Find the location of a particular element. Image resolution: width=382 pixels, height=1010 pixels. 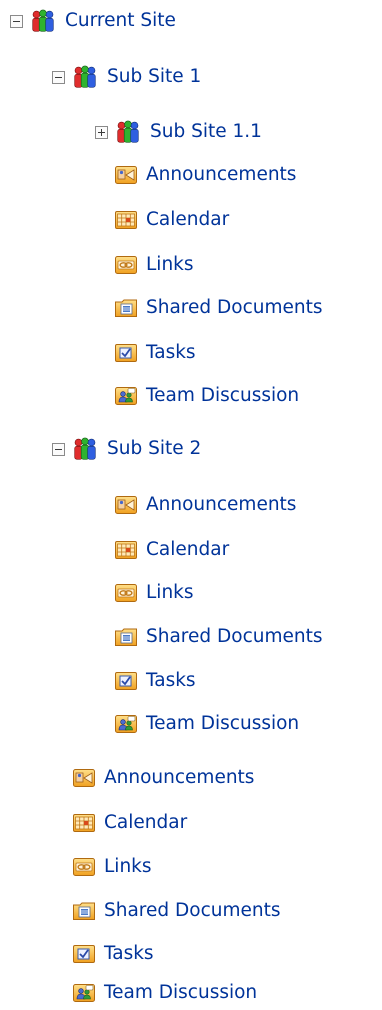

tree-node-label: Sub Site 1.1 is located at coordinates (206, 132).